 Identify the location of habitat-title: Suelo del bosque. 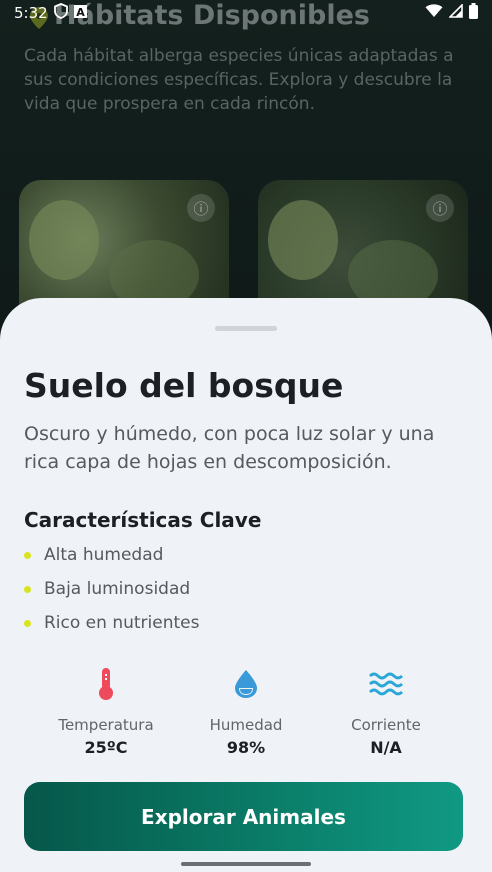
(184, 385).